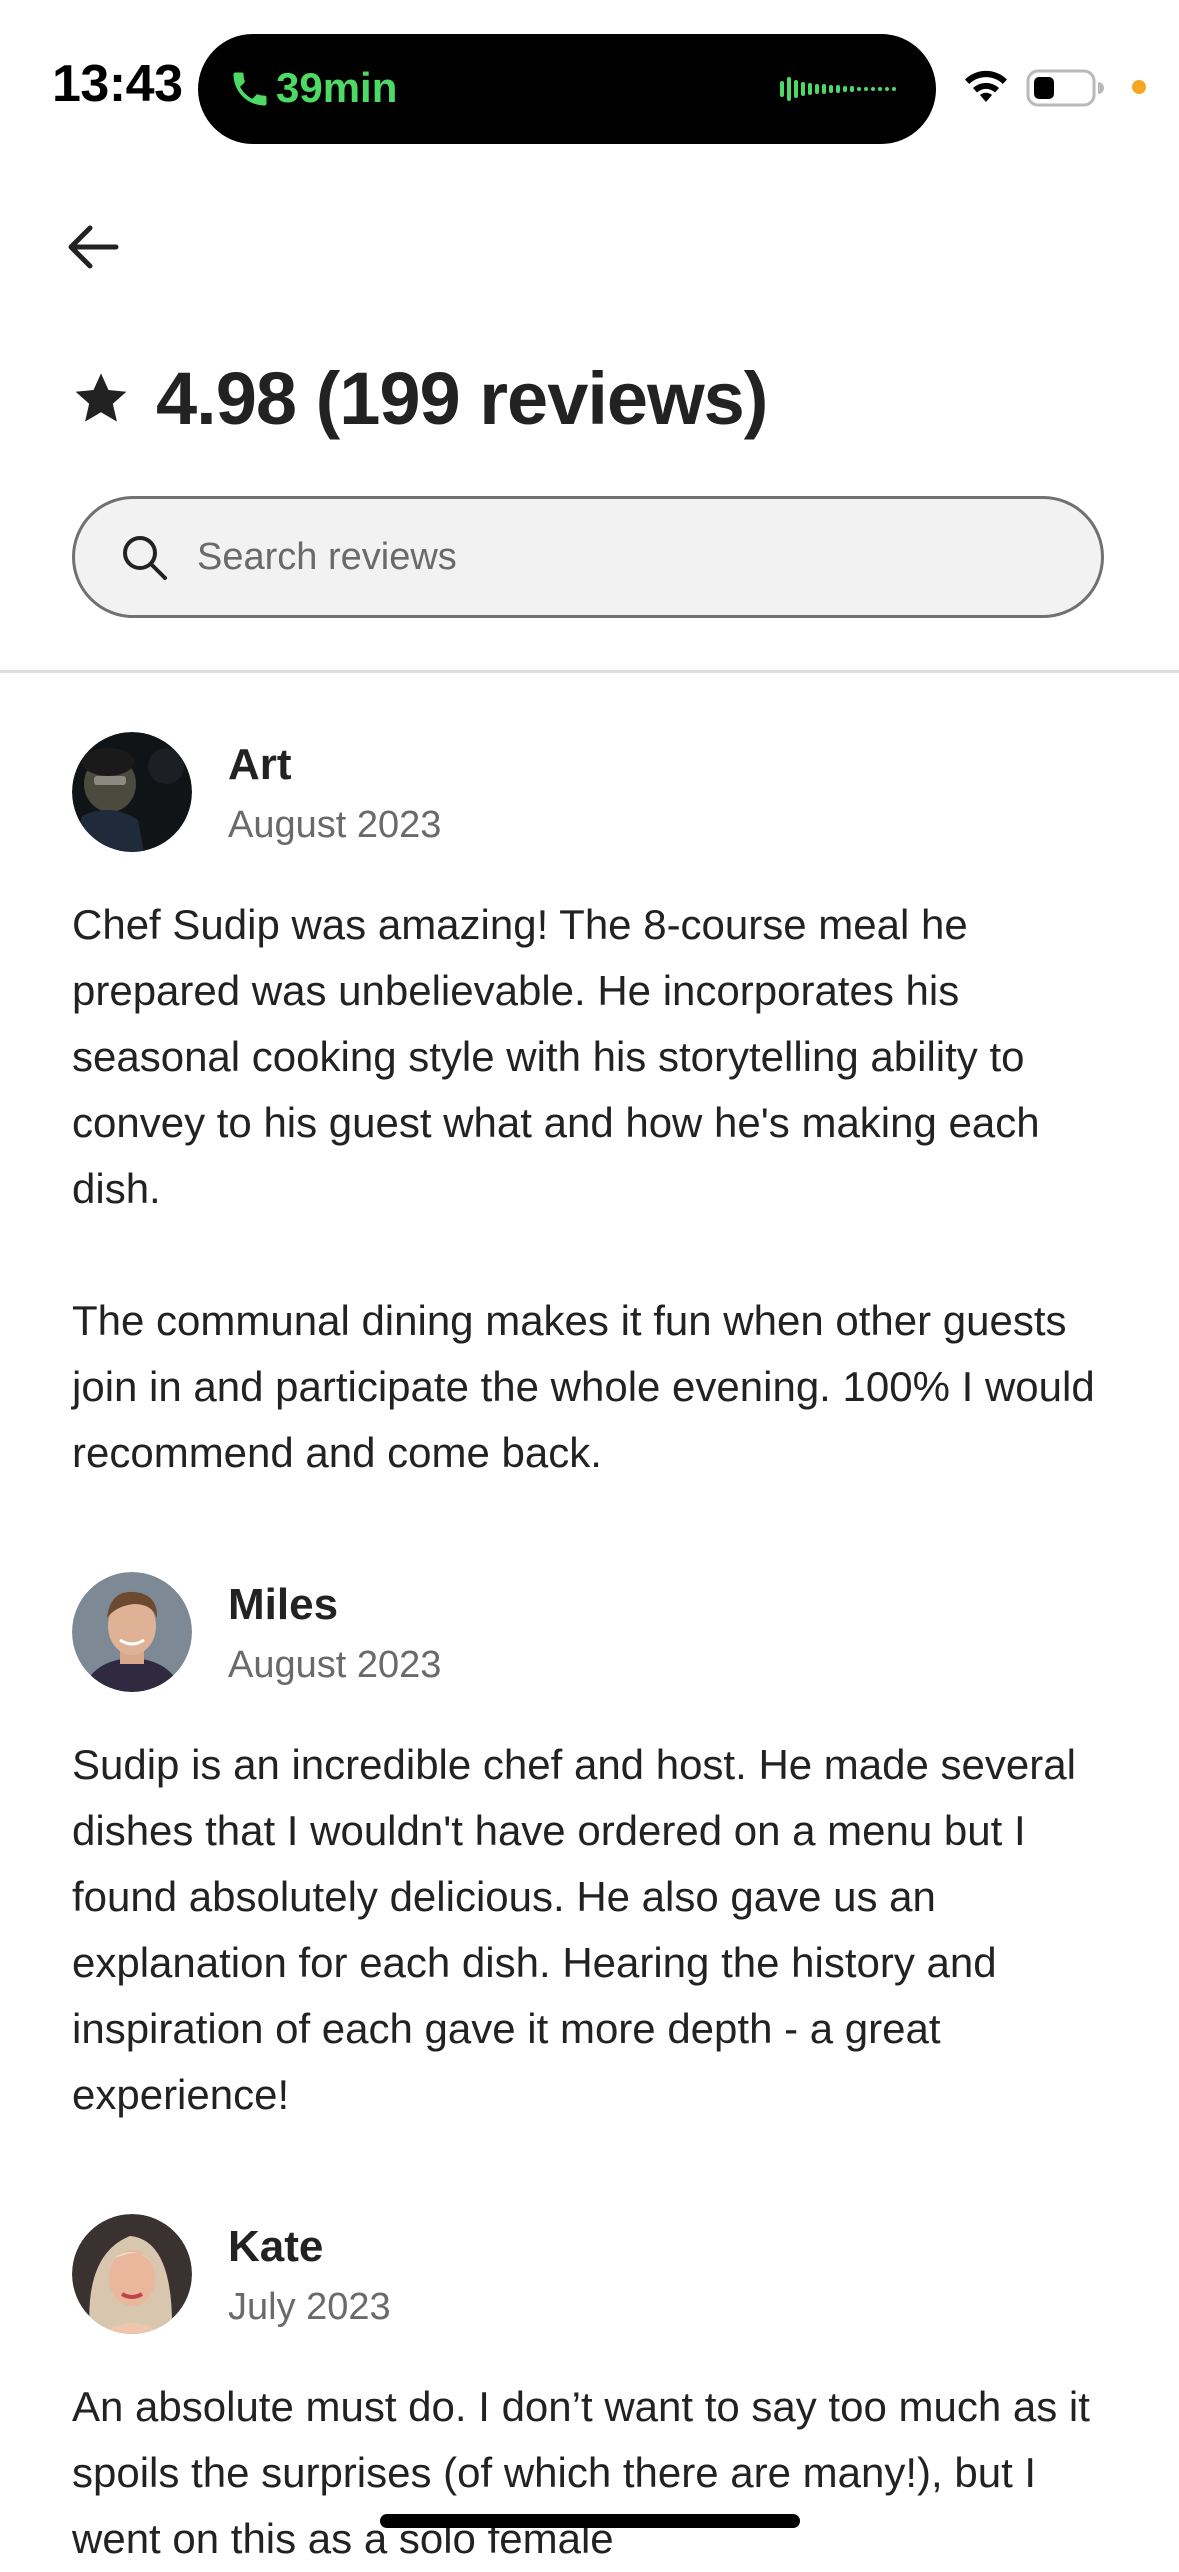  I want to click on status-bar: 13:43 39min, so click(589, 75).